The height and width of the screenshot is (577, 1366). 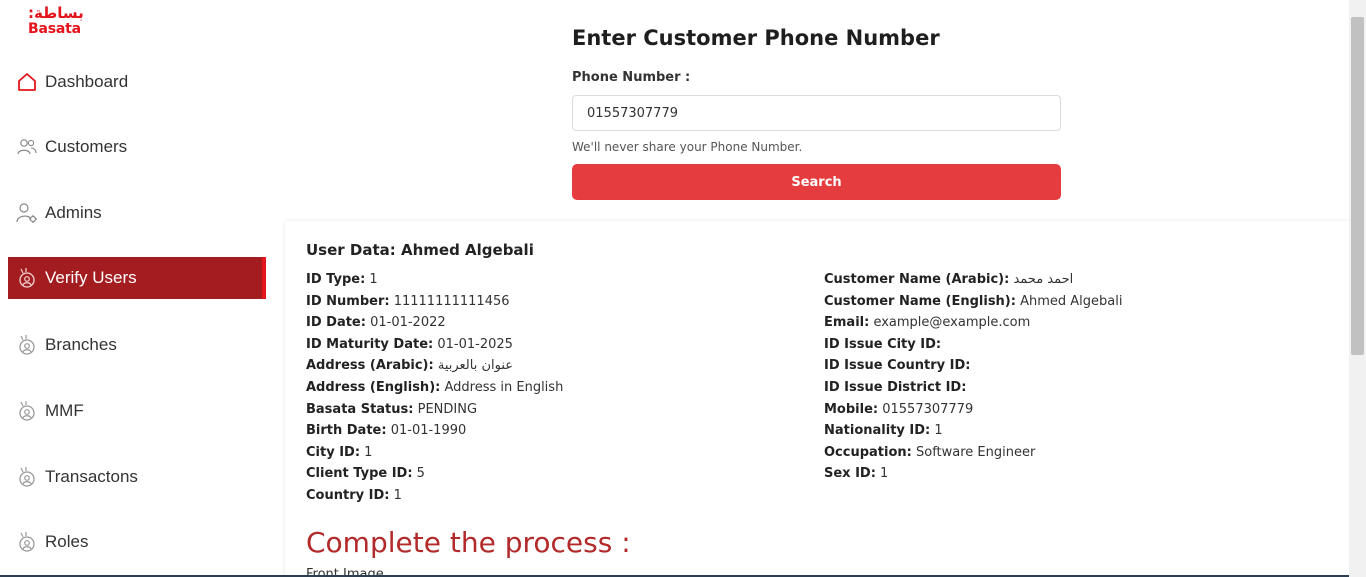 I want to click on sidebar-item-admins: Admins, so click(x=137, y=213).